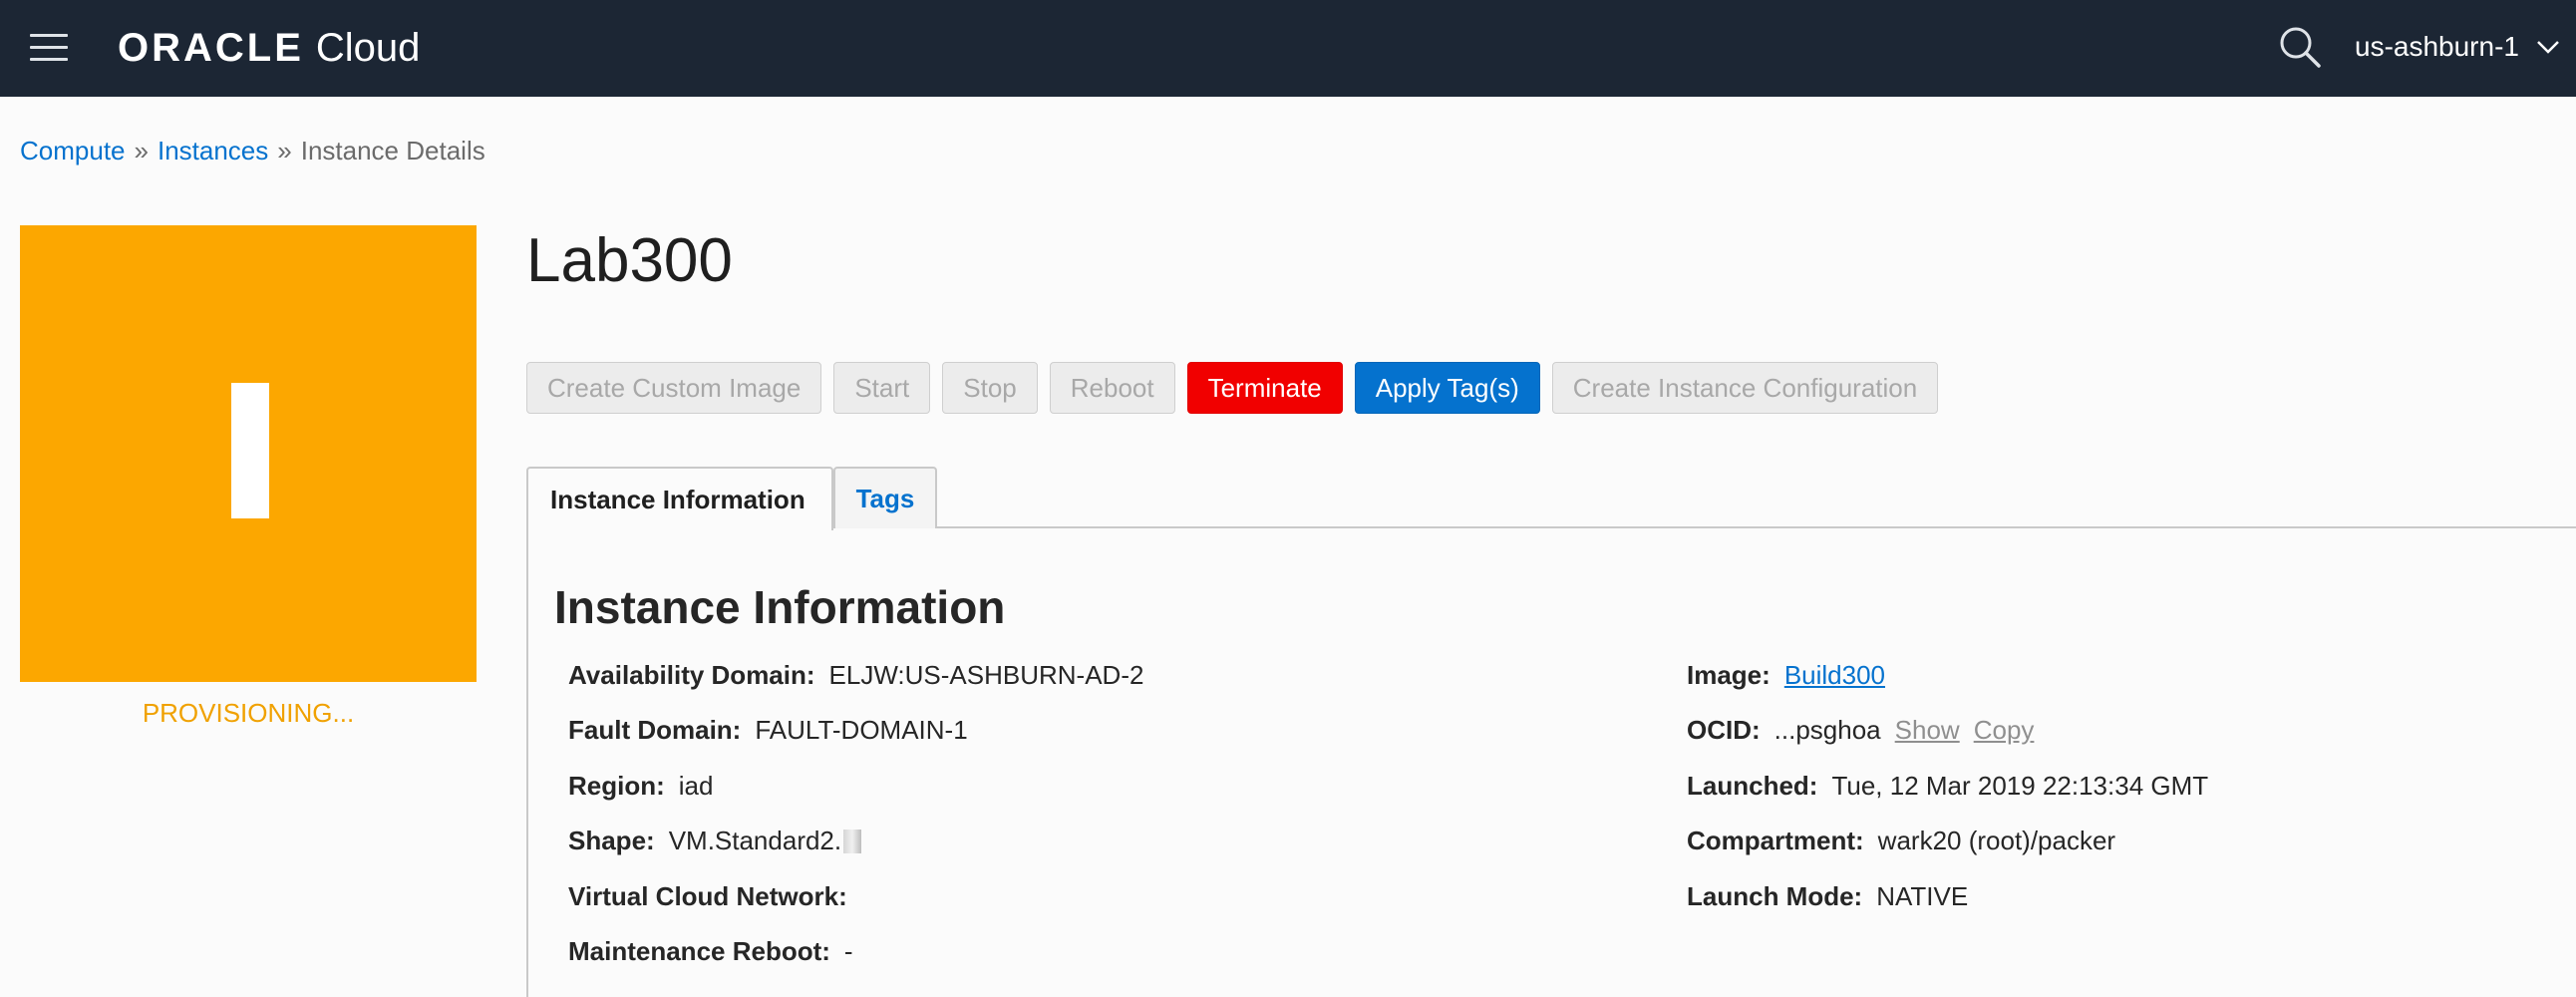  I want to click on instance-status-tile, so click(248, 453).